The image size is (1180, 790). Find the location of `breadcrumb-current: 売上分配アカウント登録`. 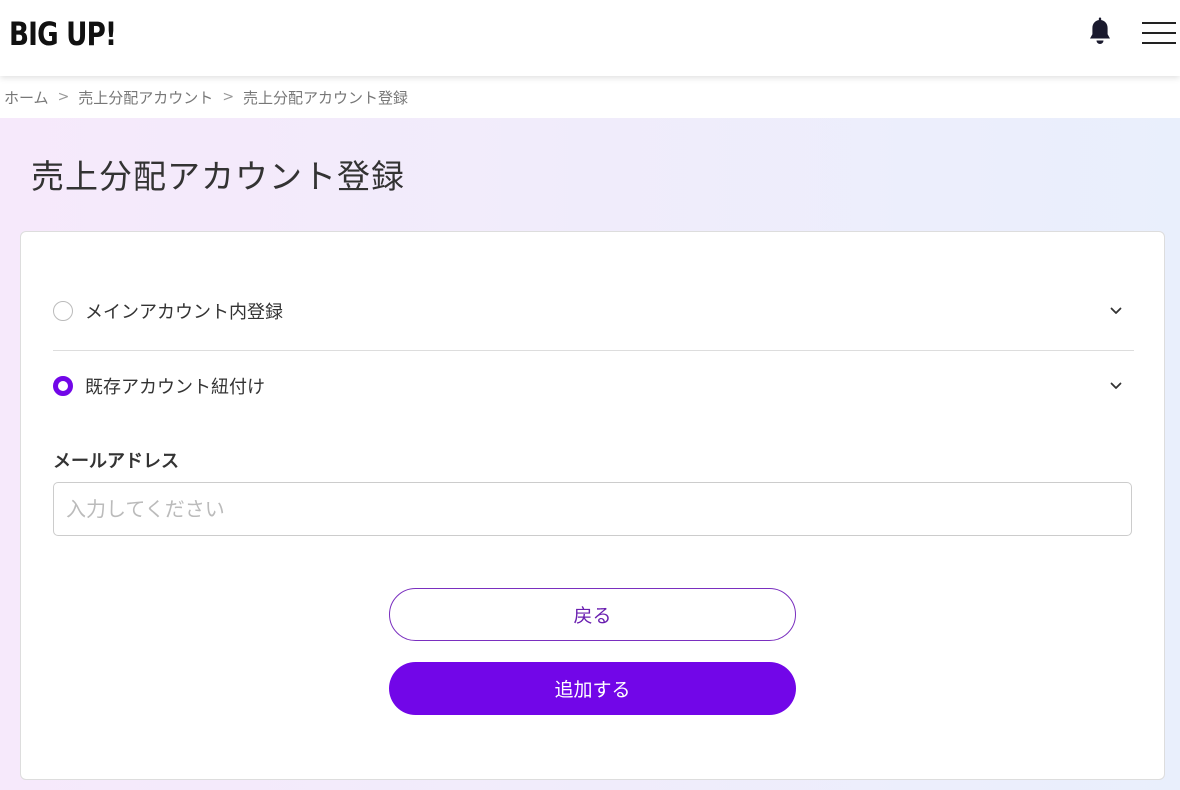

breadcrumb-current: 売上分配アカウント登録 is located at coordinates (326, 97).